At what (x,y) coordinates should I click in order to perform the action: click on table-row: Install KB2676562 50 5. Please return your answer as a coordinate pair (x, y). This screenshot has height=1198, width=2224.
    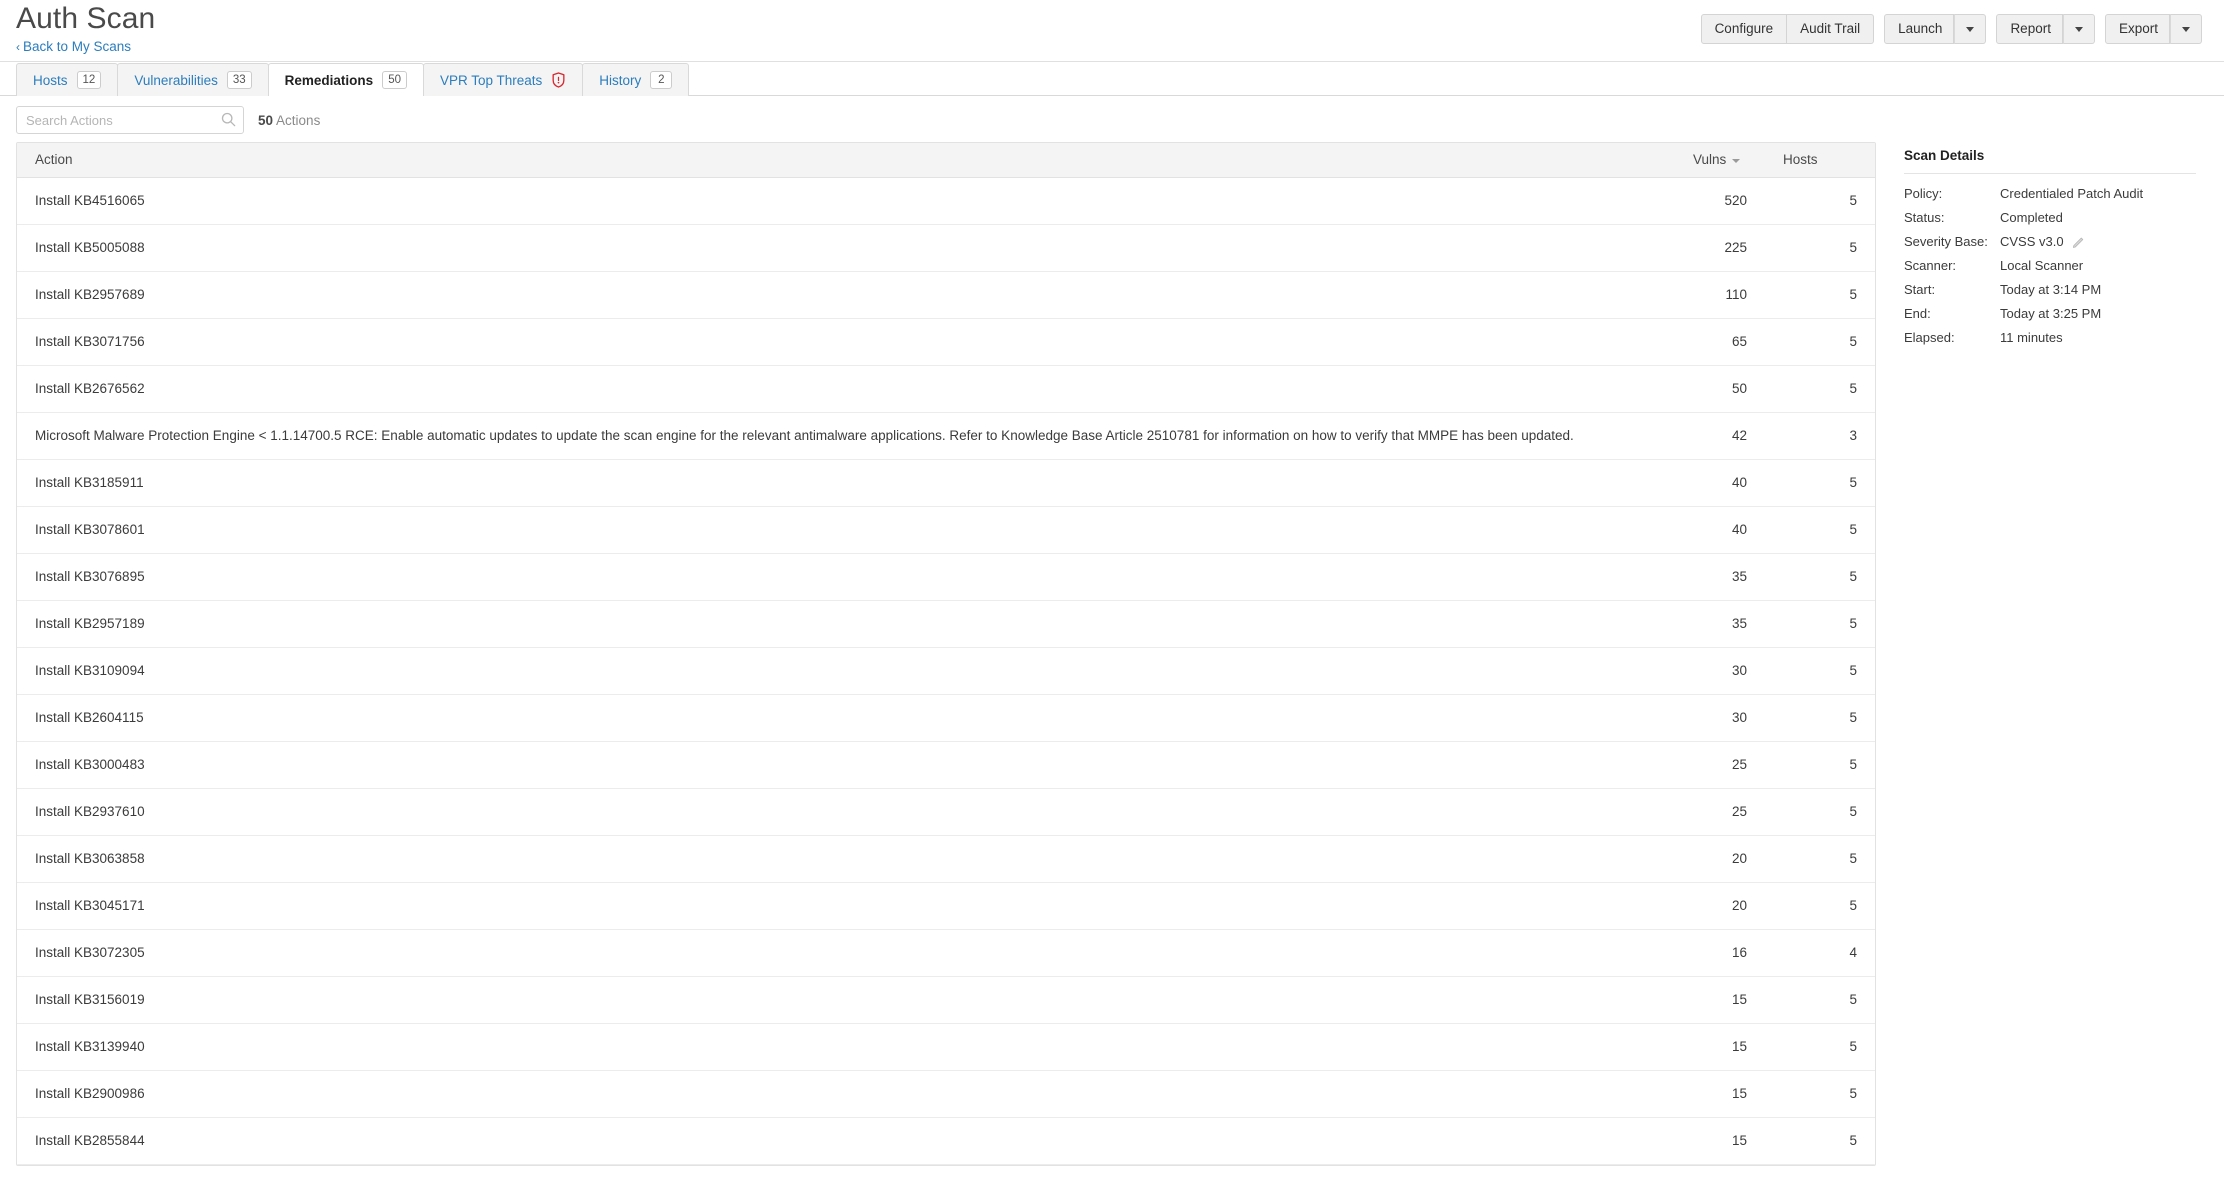
    Looking at the image, I should click on (946, 389).